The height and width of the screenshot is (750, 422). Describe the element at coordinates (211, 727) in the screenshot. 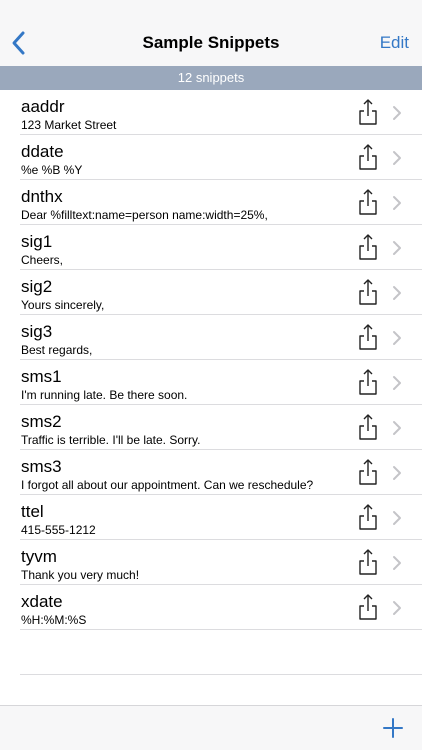

I see `bottom-toolbar` at that location.